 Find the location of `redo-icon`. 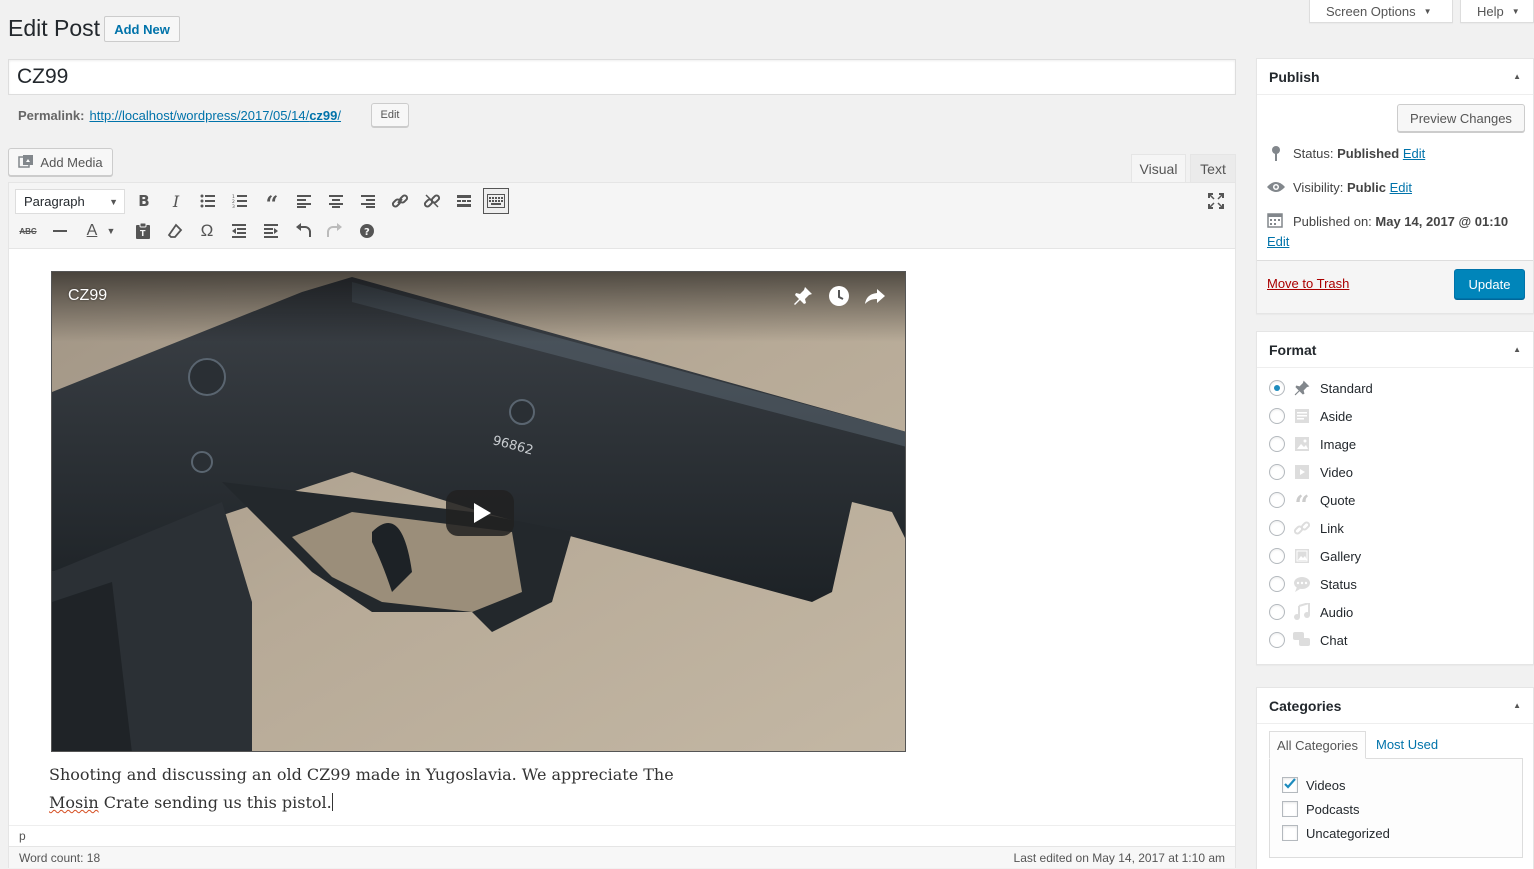

redo-icon is located at coordinates (335, 231).